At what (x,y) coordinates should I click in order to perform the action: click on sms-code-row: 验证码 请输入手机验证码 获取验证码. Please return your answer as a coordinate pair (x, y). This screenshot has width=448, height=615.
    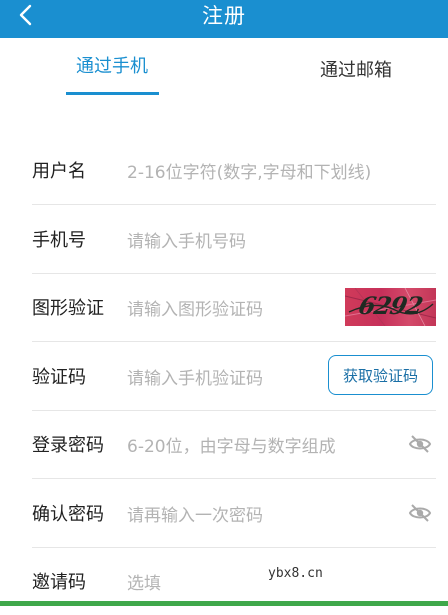
    Looking at the image, I should click on (234, 376).